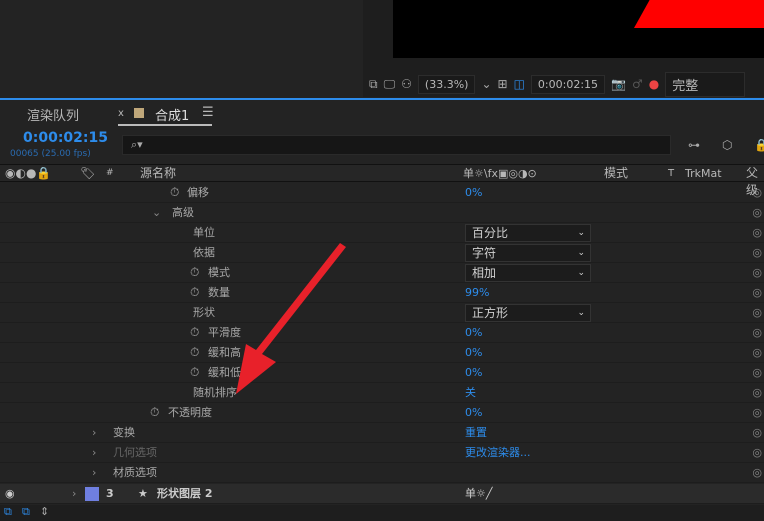 The height and width of the screenshot is (521, 764). I want to click on red-arrow-annotation, so click(291, 318).